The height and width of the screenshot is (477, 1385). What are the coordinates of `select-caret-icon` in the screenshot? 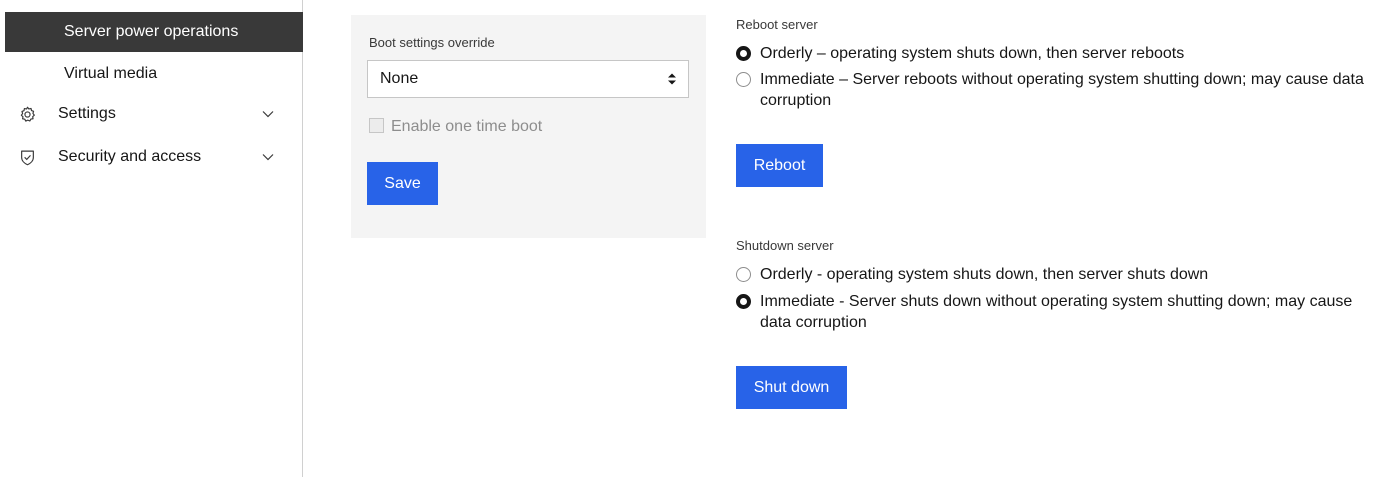 It's located at (672, 79).